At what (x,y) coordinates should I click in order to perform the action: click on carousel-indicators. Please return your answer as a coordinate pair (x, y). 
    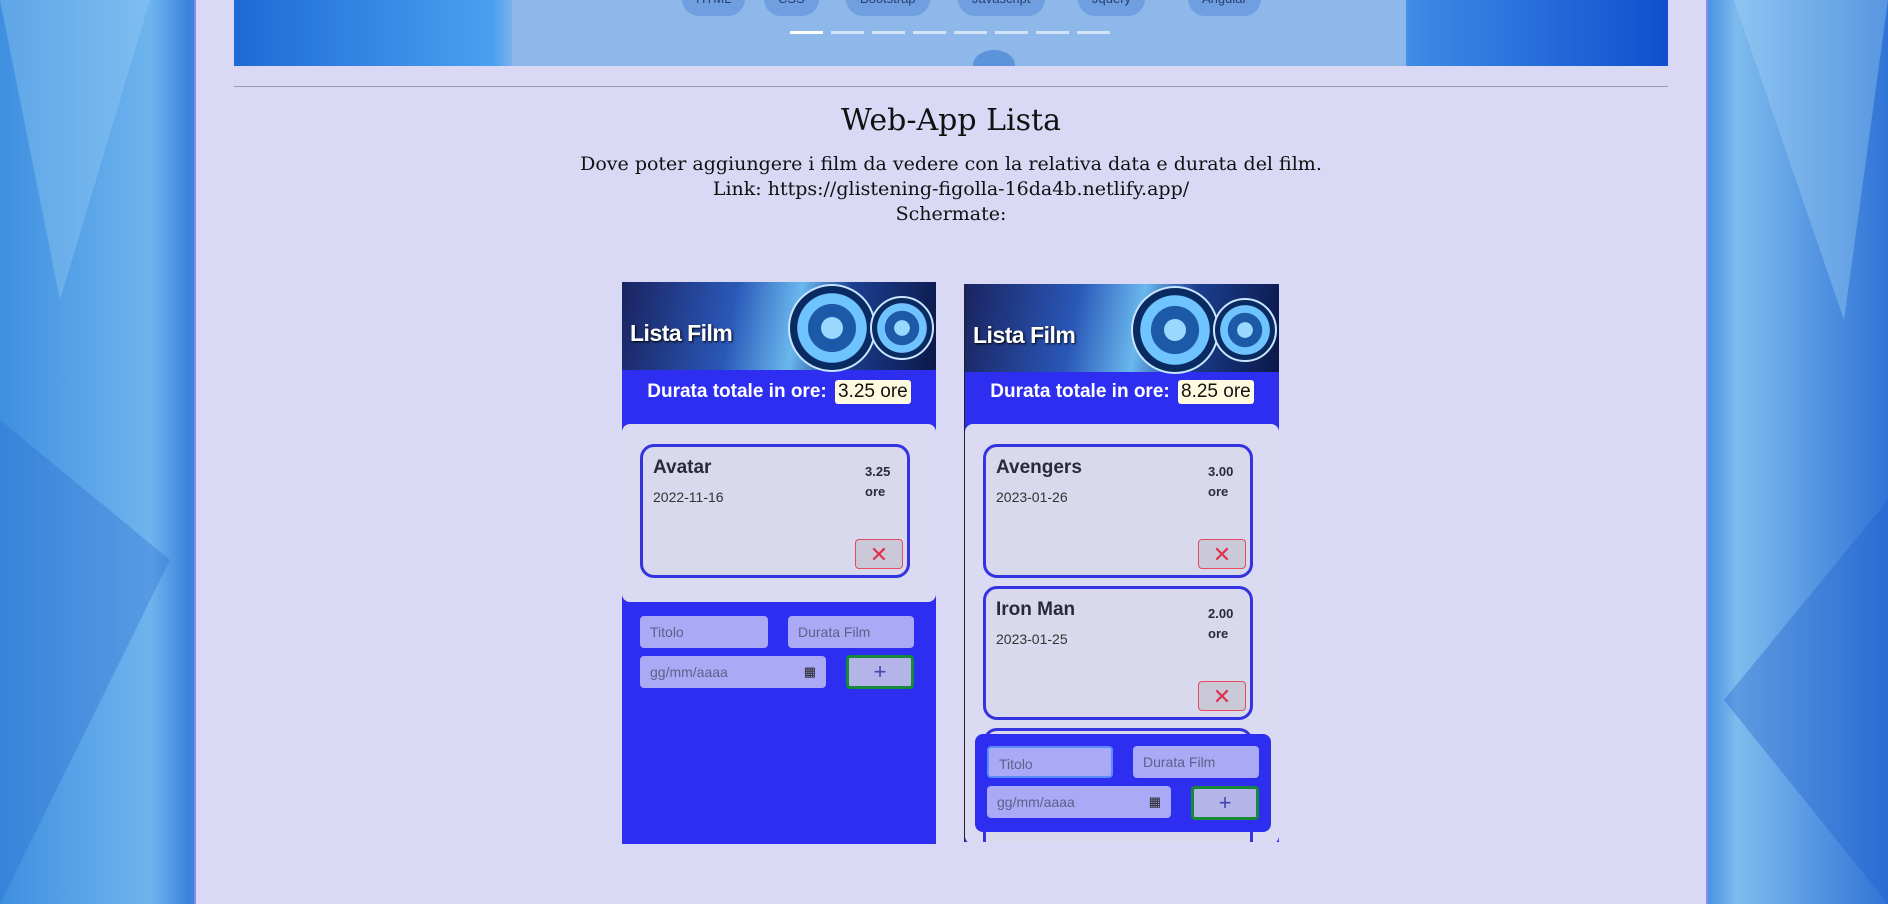
    Looking at the image, I should click on (950, 33).